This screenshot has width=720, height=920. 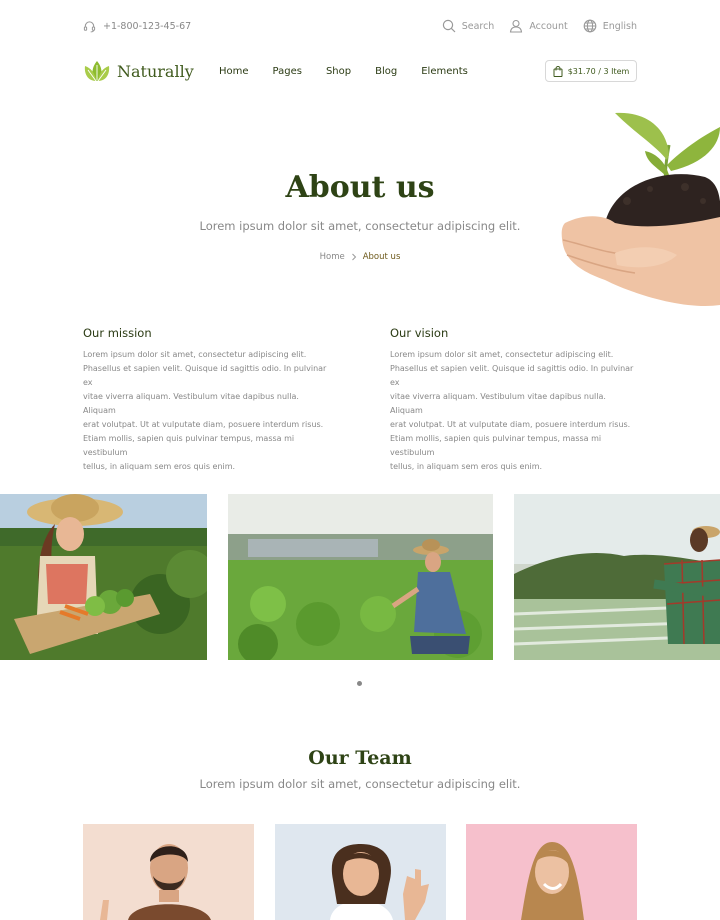 I want to click on team-title: Our Team, so click(x=360, y=758).